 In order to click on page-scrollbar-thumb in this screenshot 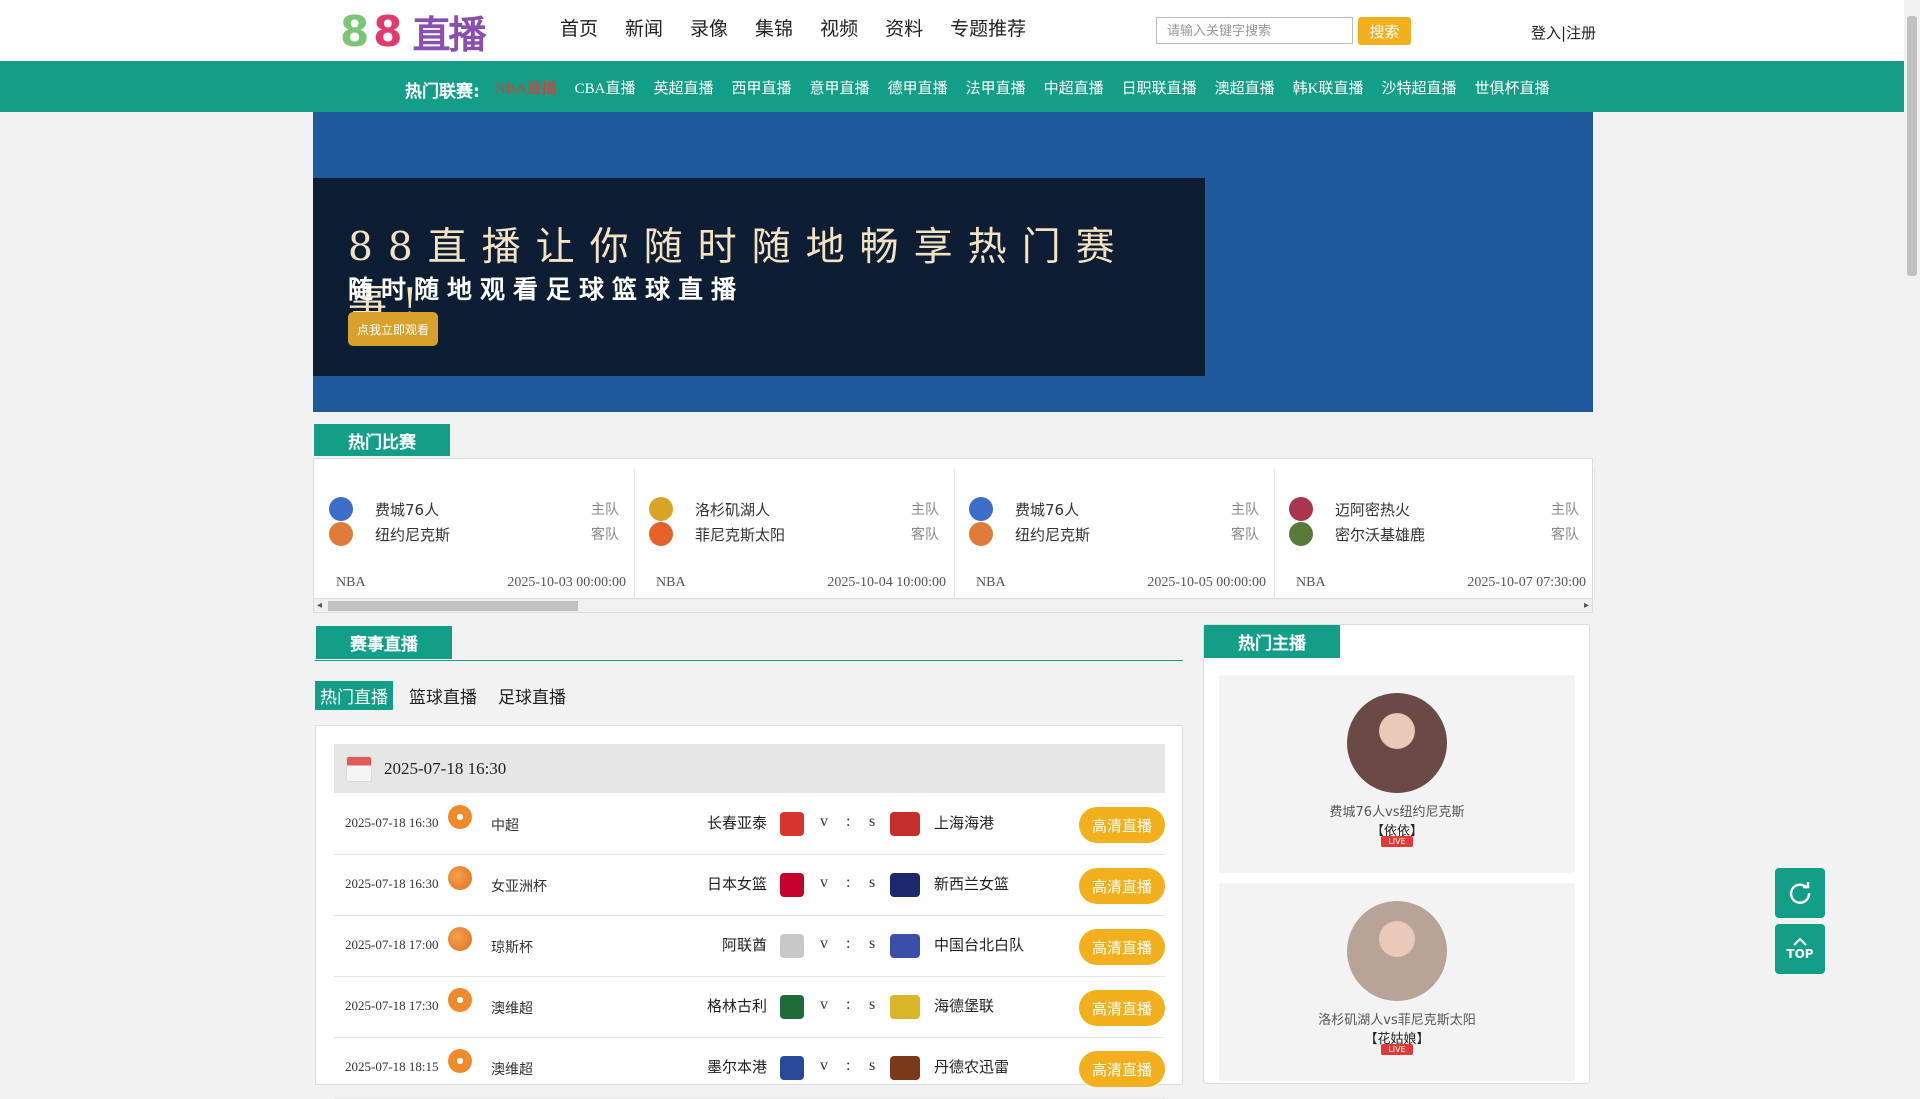, I will do `click(1912, 146)`.